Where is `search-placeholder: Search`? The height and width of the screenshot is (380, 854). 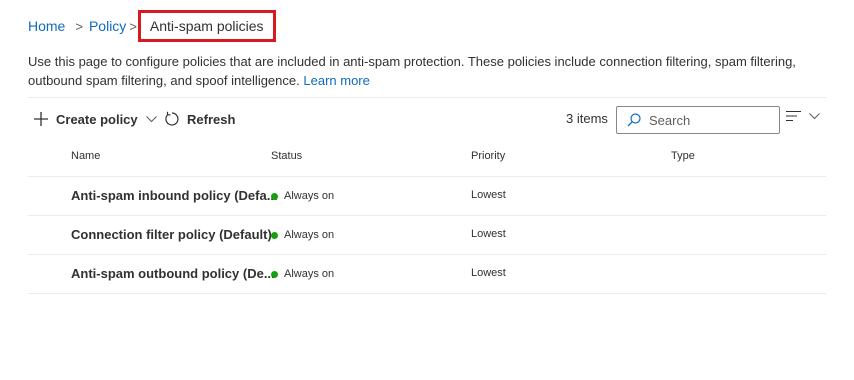
search-placeholder: Search is located at coordinates (670, 120).